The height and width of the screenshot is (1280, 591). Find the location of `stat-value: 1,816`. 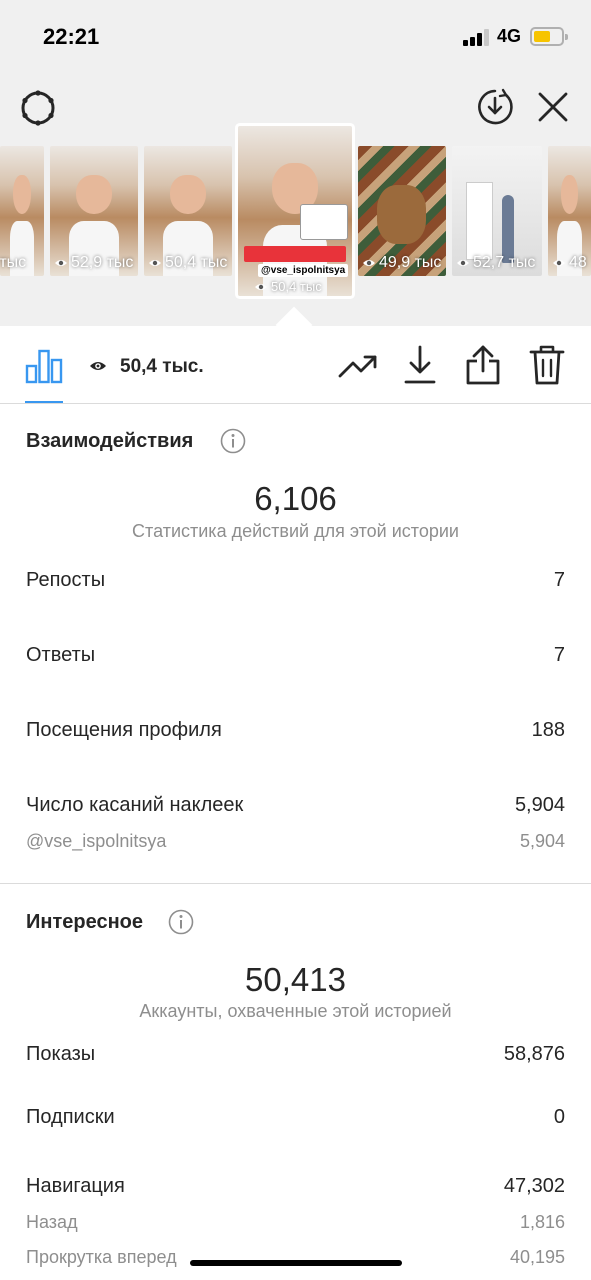

stat-value: 1,816 is located at coordinates (542, 1222).